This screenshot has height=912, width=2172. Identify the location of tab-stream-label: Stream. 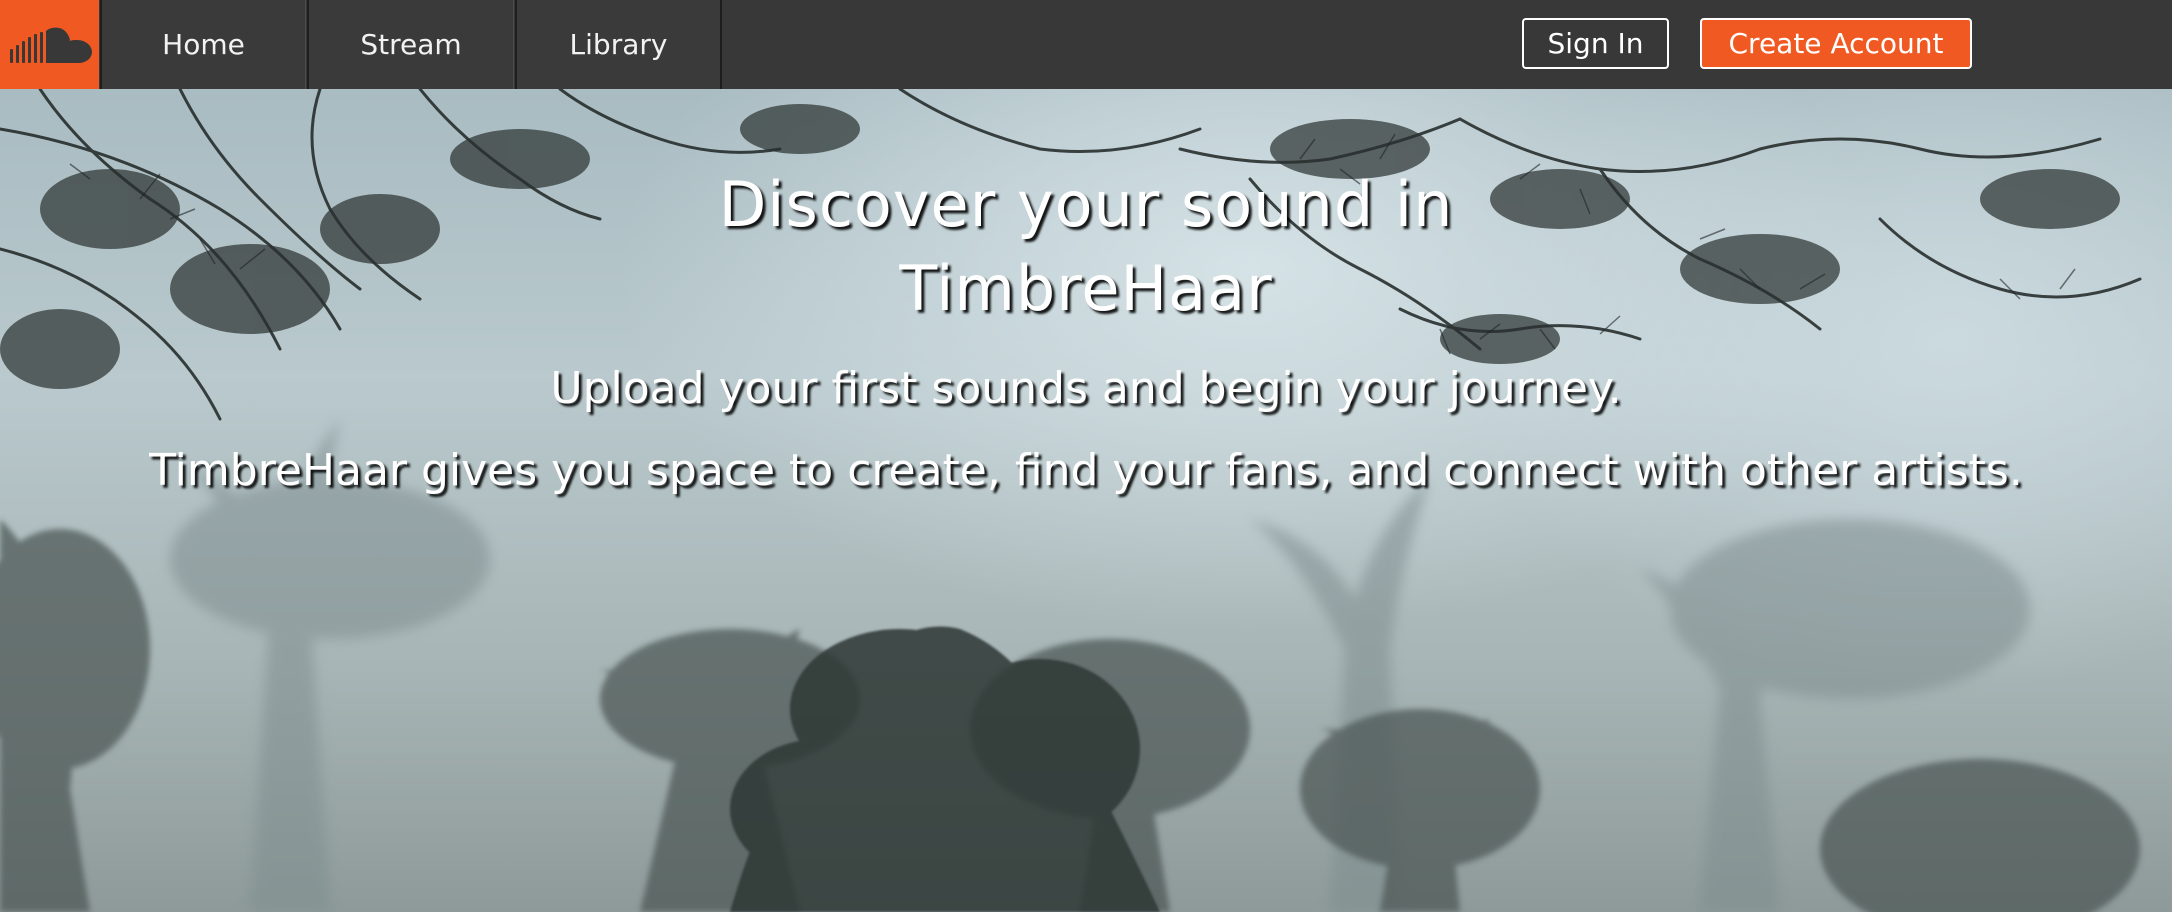
(411, 44).